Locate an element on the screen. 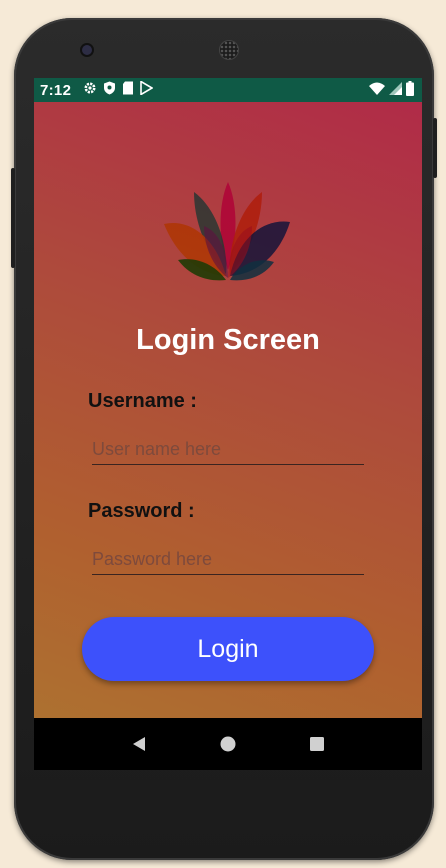  proximity-sensor is located at coordinates (364, 50).